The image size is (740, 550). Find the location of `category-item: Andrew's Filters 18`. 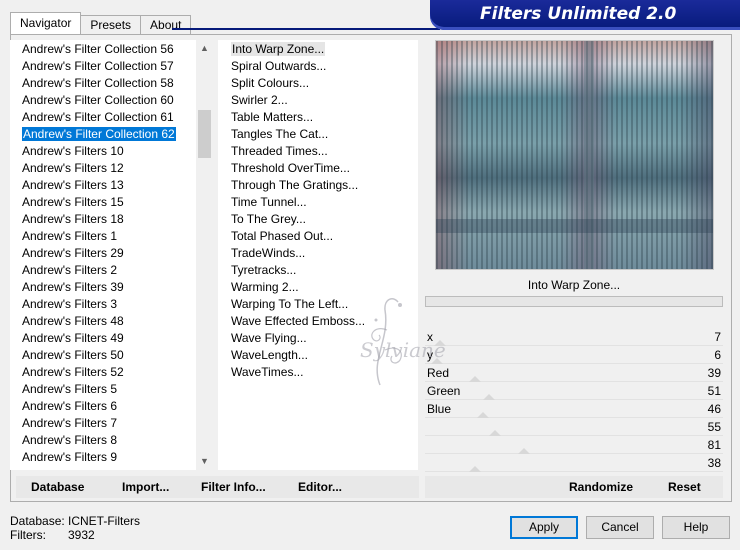

category-item: Andrew's Filters 18 is located at coordinates (103, 219).